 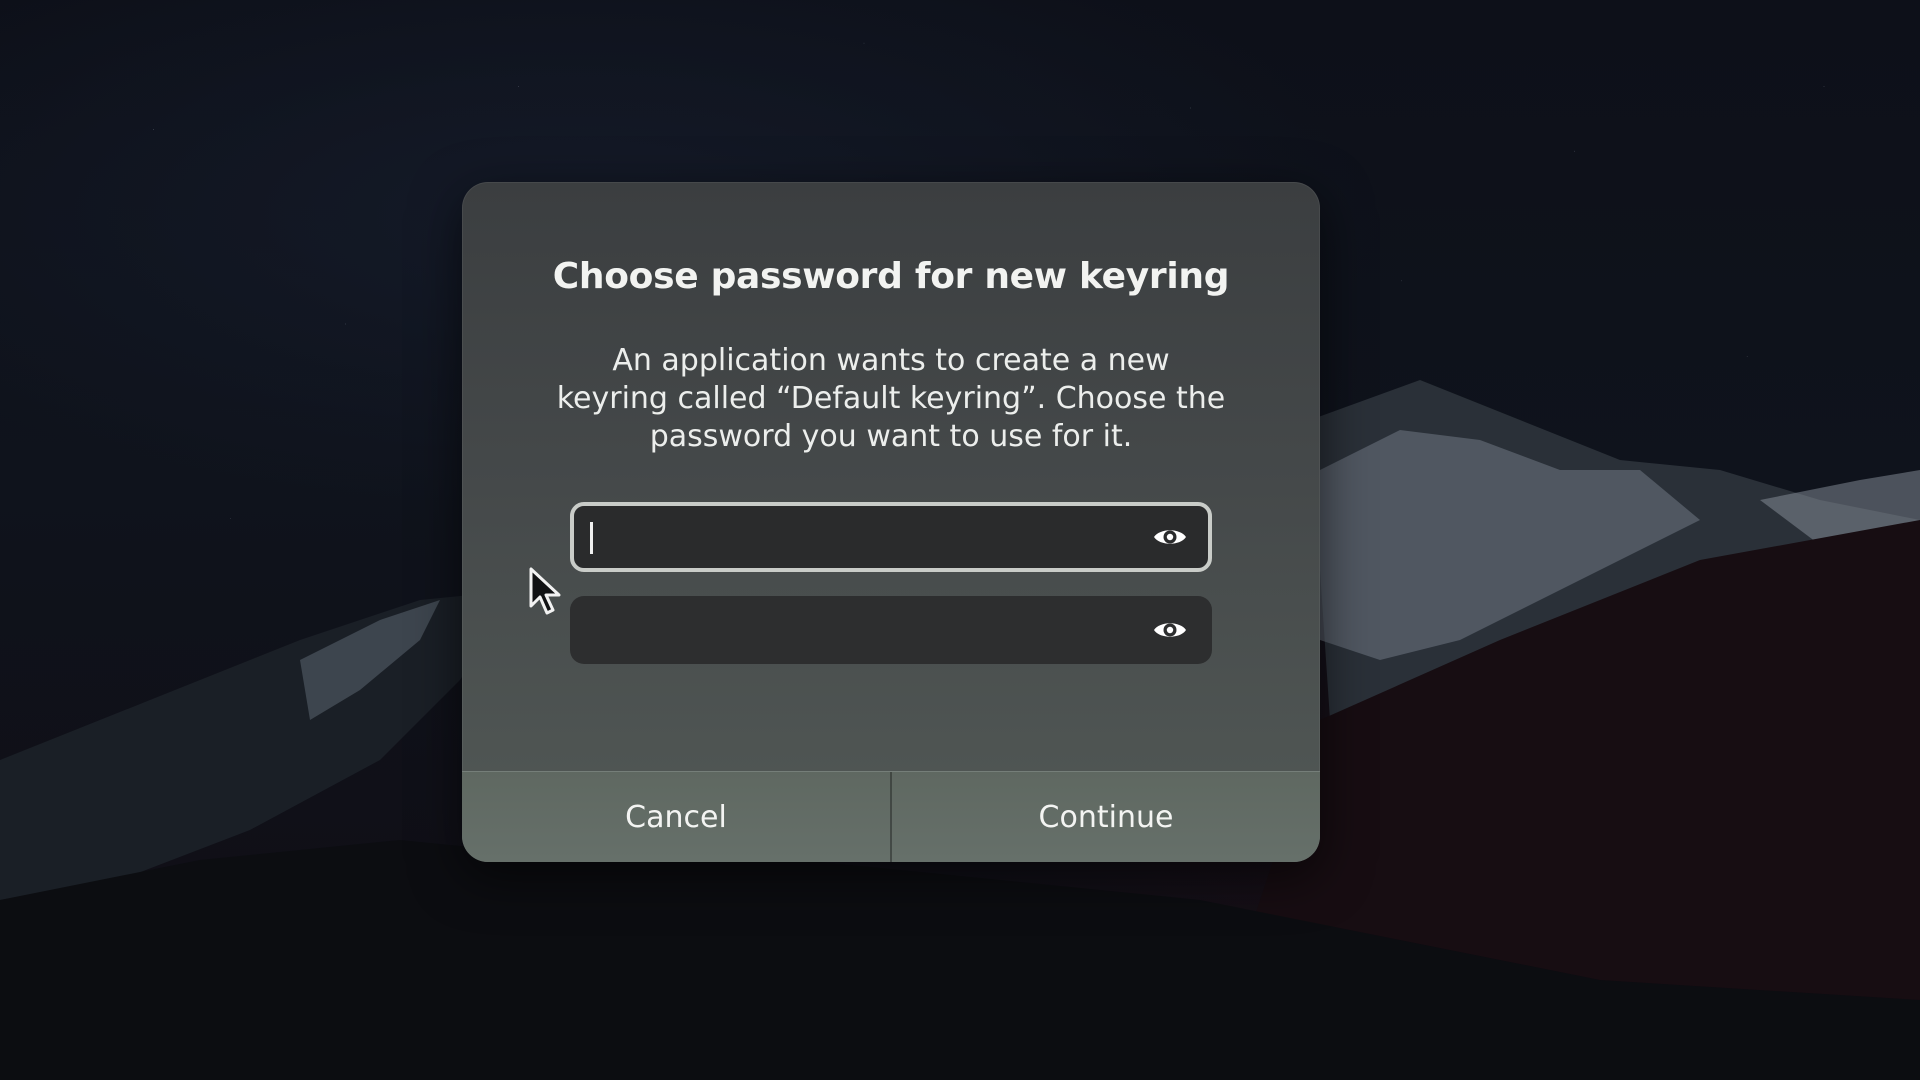 I want to click on text-caret, so click(x=591, y=538).